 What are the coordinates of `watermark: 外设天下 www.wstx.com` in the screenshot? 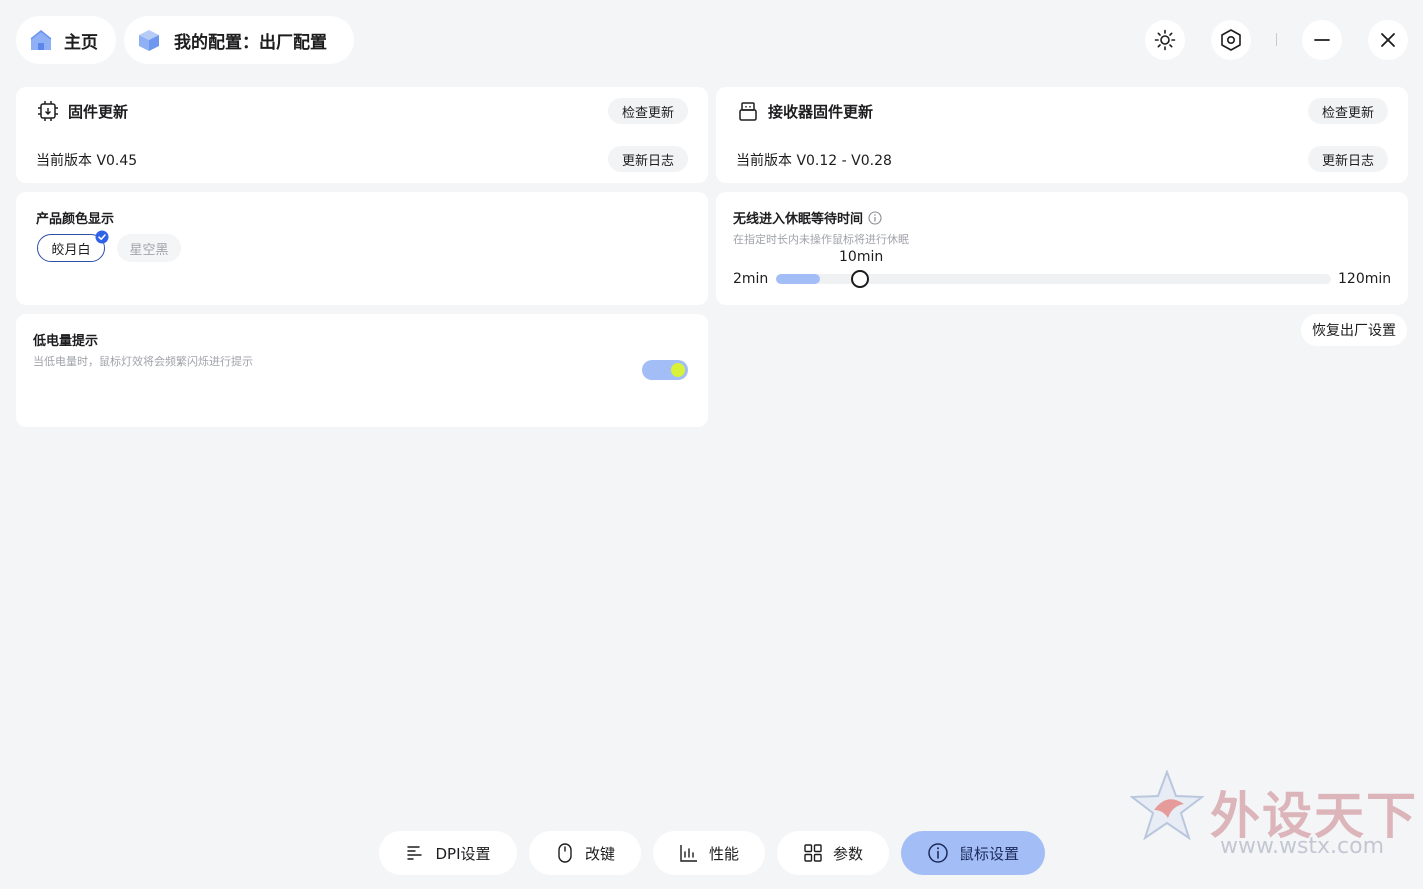 It's located at (1273, 817).